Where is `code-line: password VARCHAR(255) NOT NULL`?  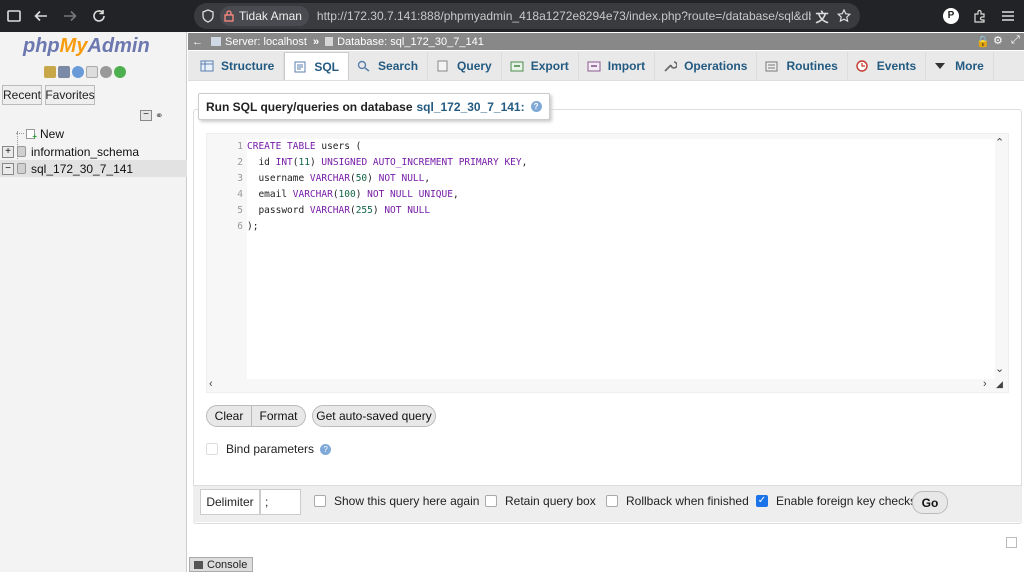
code-line: password VARCHAR(255) NOT NULL is located at coordinates (621, 211).